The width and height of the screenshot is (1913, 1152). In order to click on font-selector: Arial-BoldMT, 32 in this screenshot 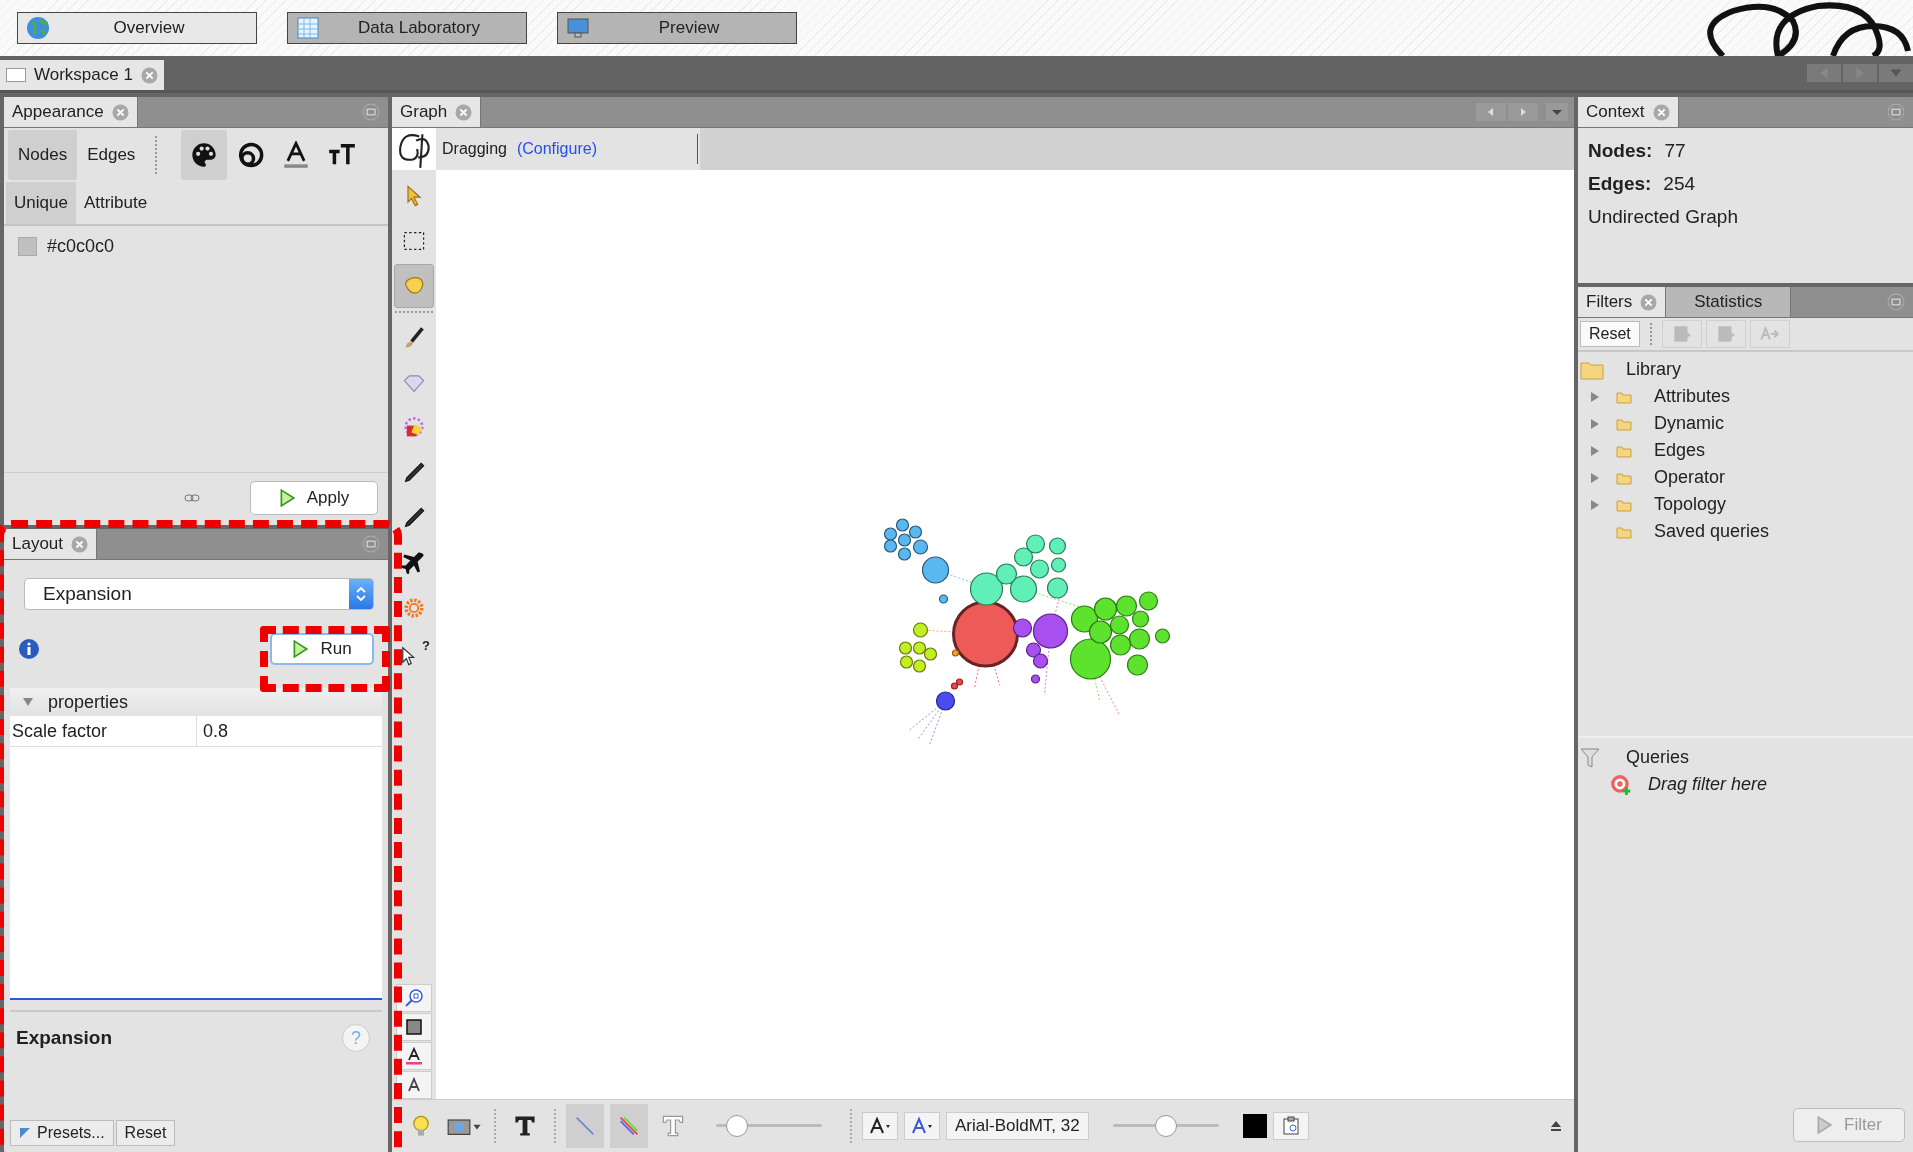, I will do `click(1017, 1126)`.